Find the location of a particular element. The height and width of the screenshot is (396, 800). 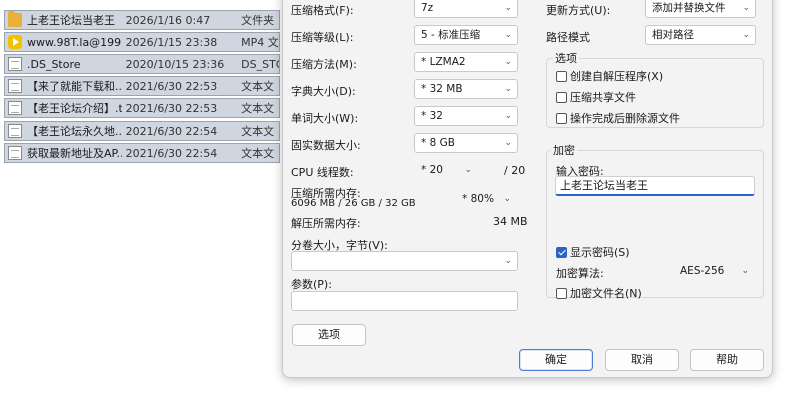

threads-select: * 20 ⌄ is located at coordinates (446, 170).